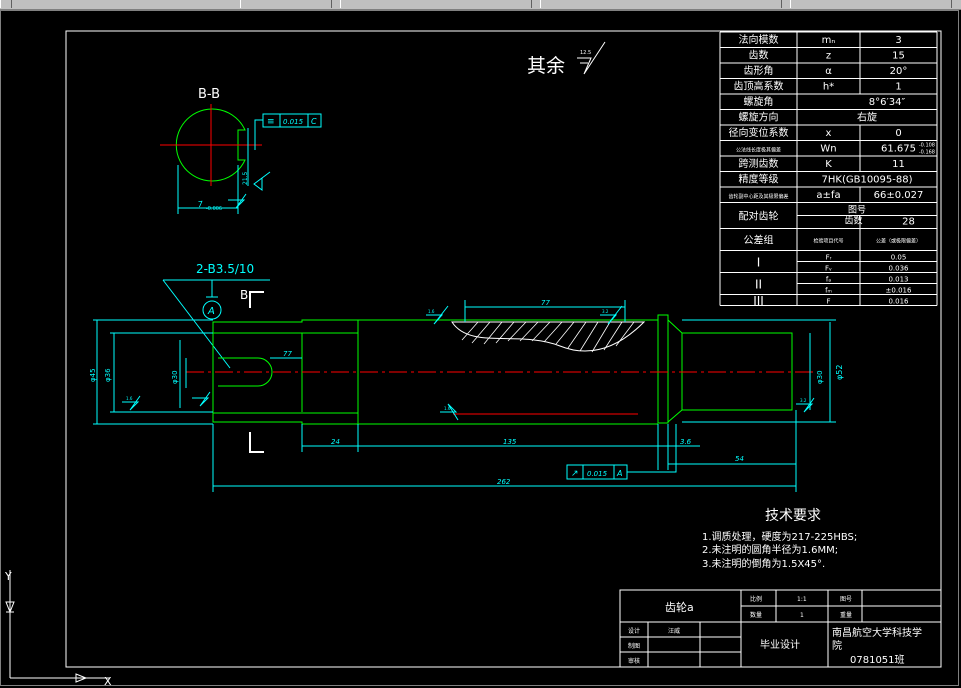  What do you see at coordinates (899, 258) in the screenshot?
I see `group-item-value: 0.05` at bounding box center [899, 258].